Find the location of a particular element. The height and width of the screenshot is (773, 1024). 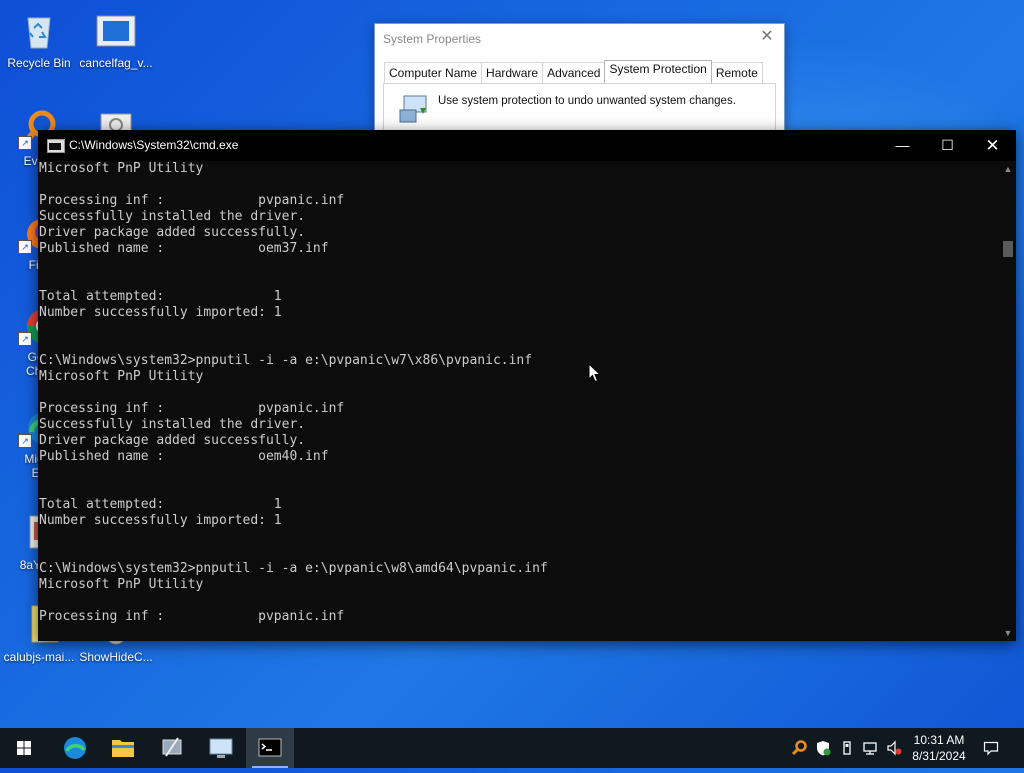

taskbar-cmd-button is located at coordinates (270, 748).